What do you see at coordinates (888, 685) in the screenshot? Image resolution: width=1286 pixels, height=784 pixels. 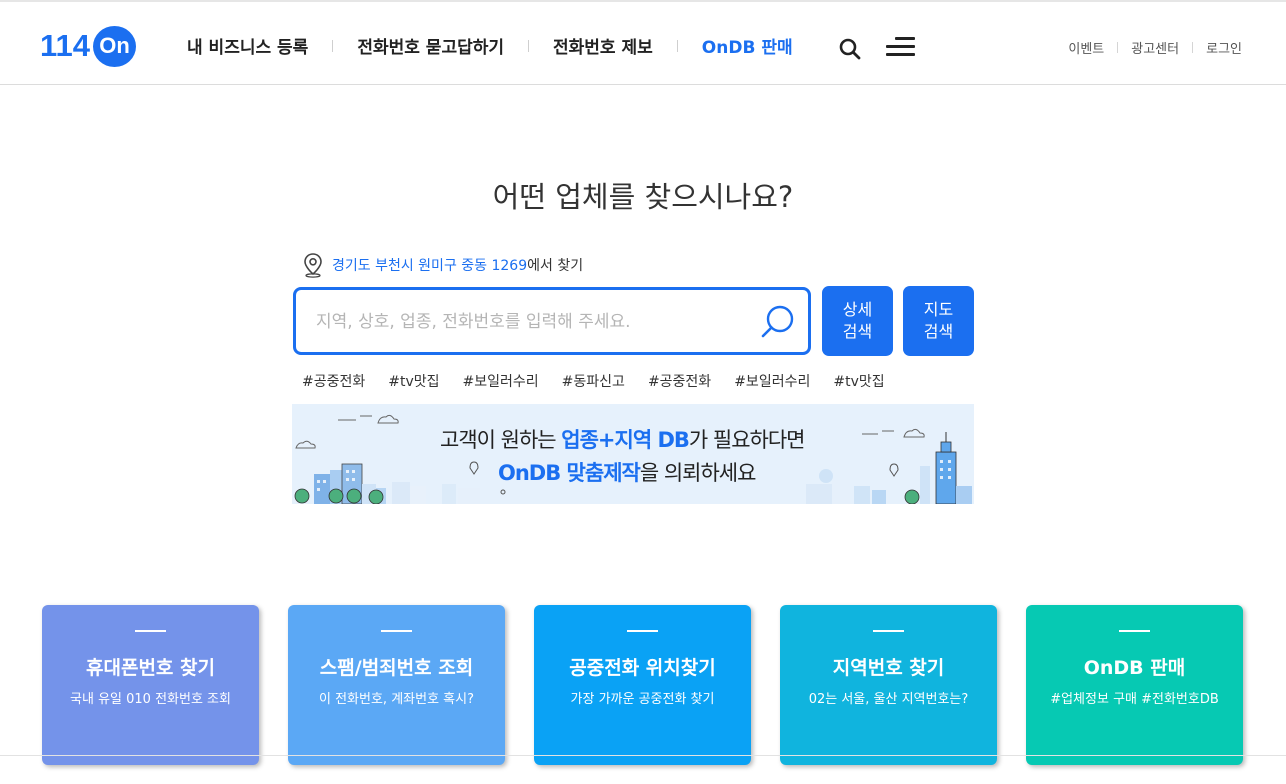 I see `card-area-code: 지역번호 찾기 02는 서울, 울산 지역번호는?` at bounding box center [888, 685].